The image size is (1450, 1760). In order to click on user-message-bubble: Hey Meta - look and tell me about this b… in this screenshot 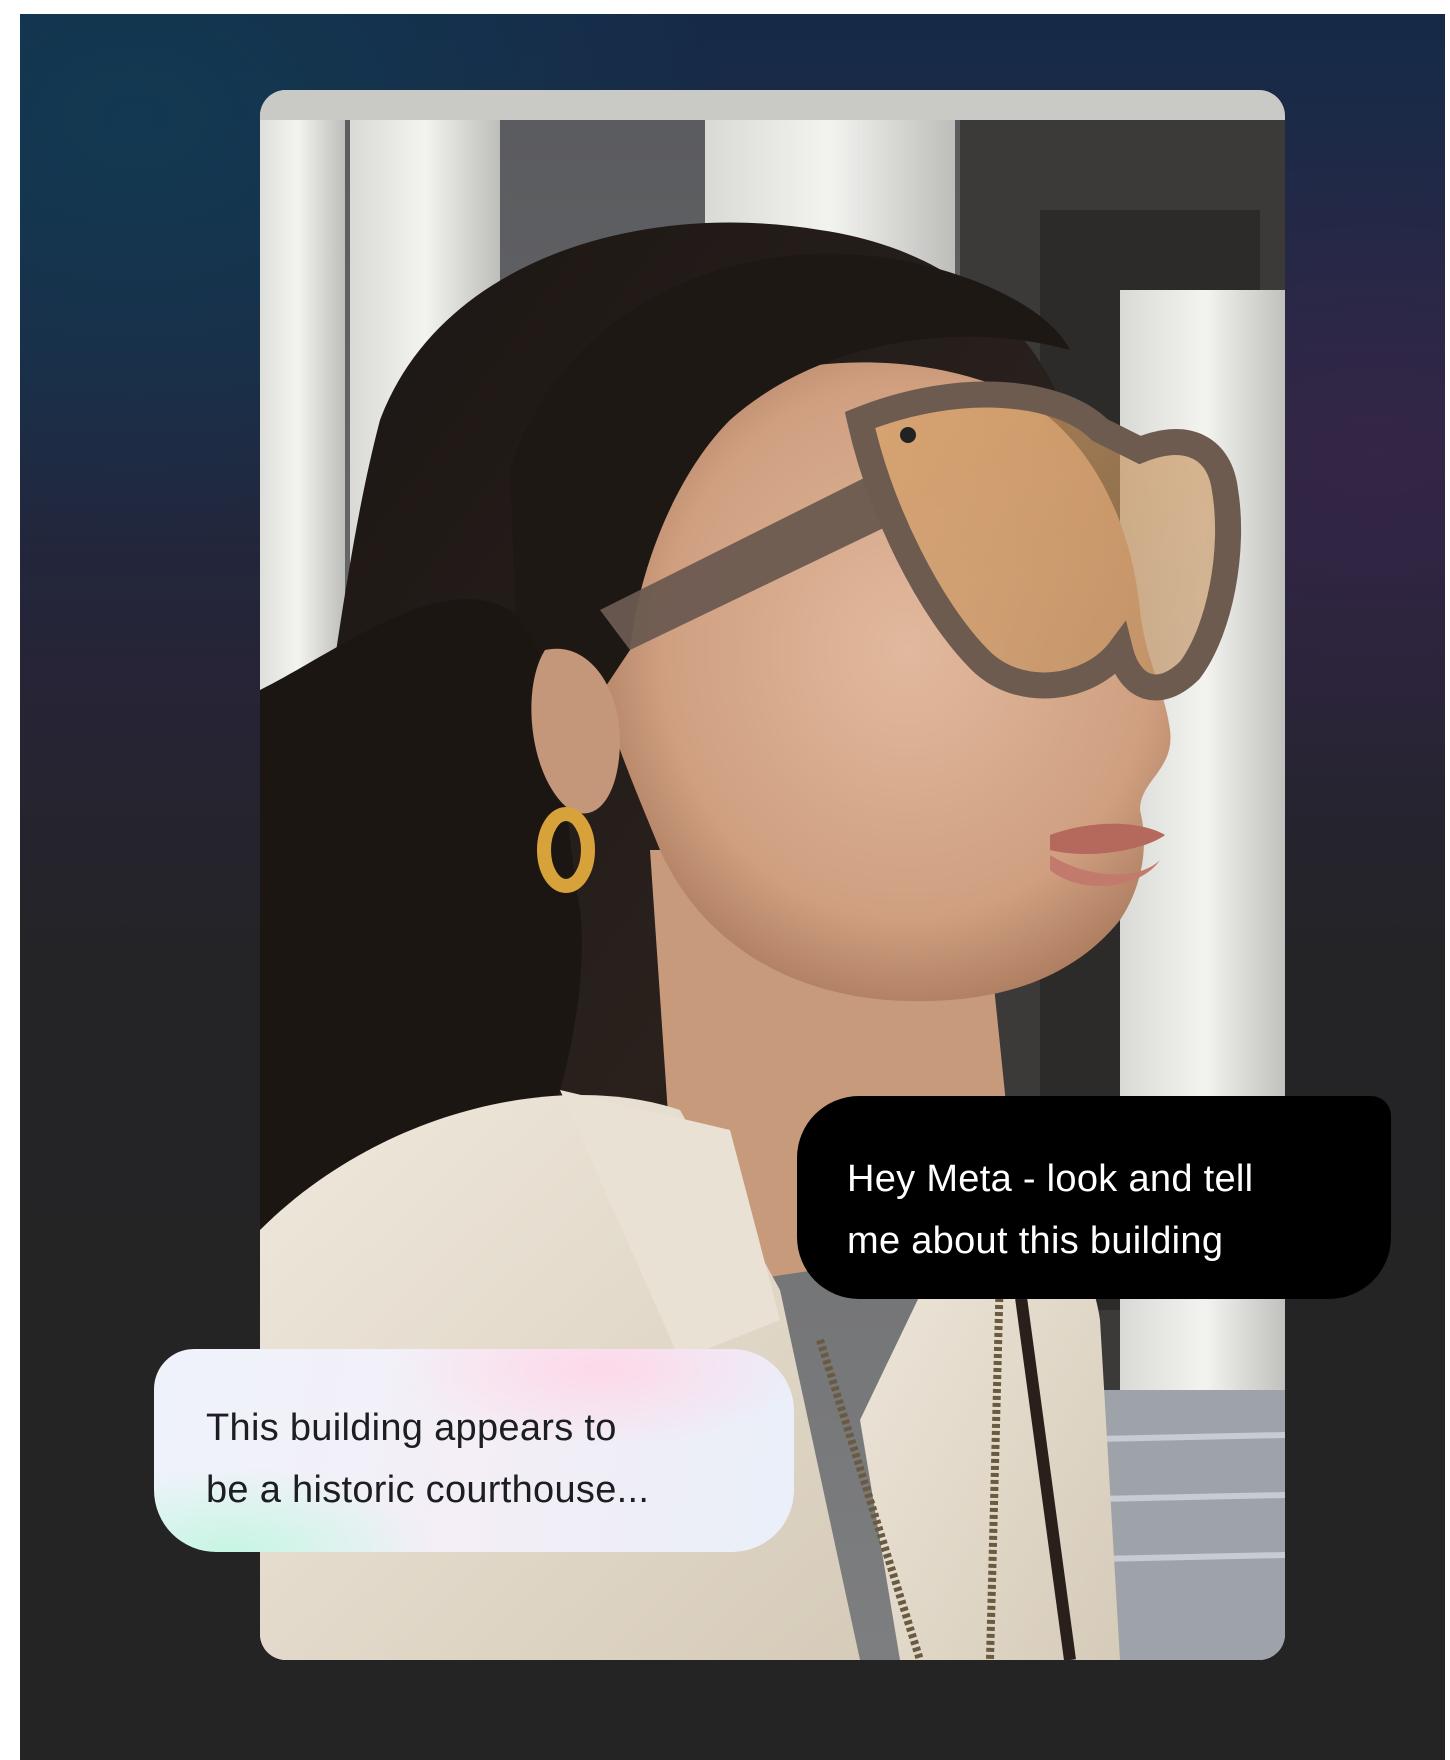, I will do `click(1094, 1197)`.